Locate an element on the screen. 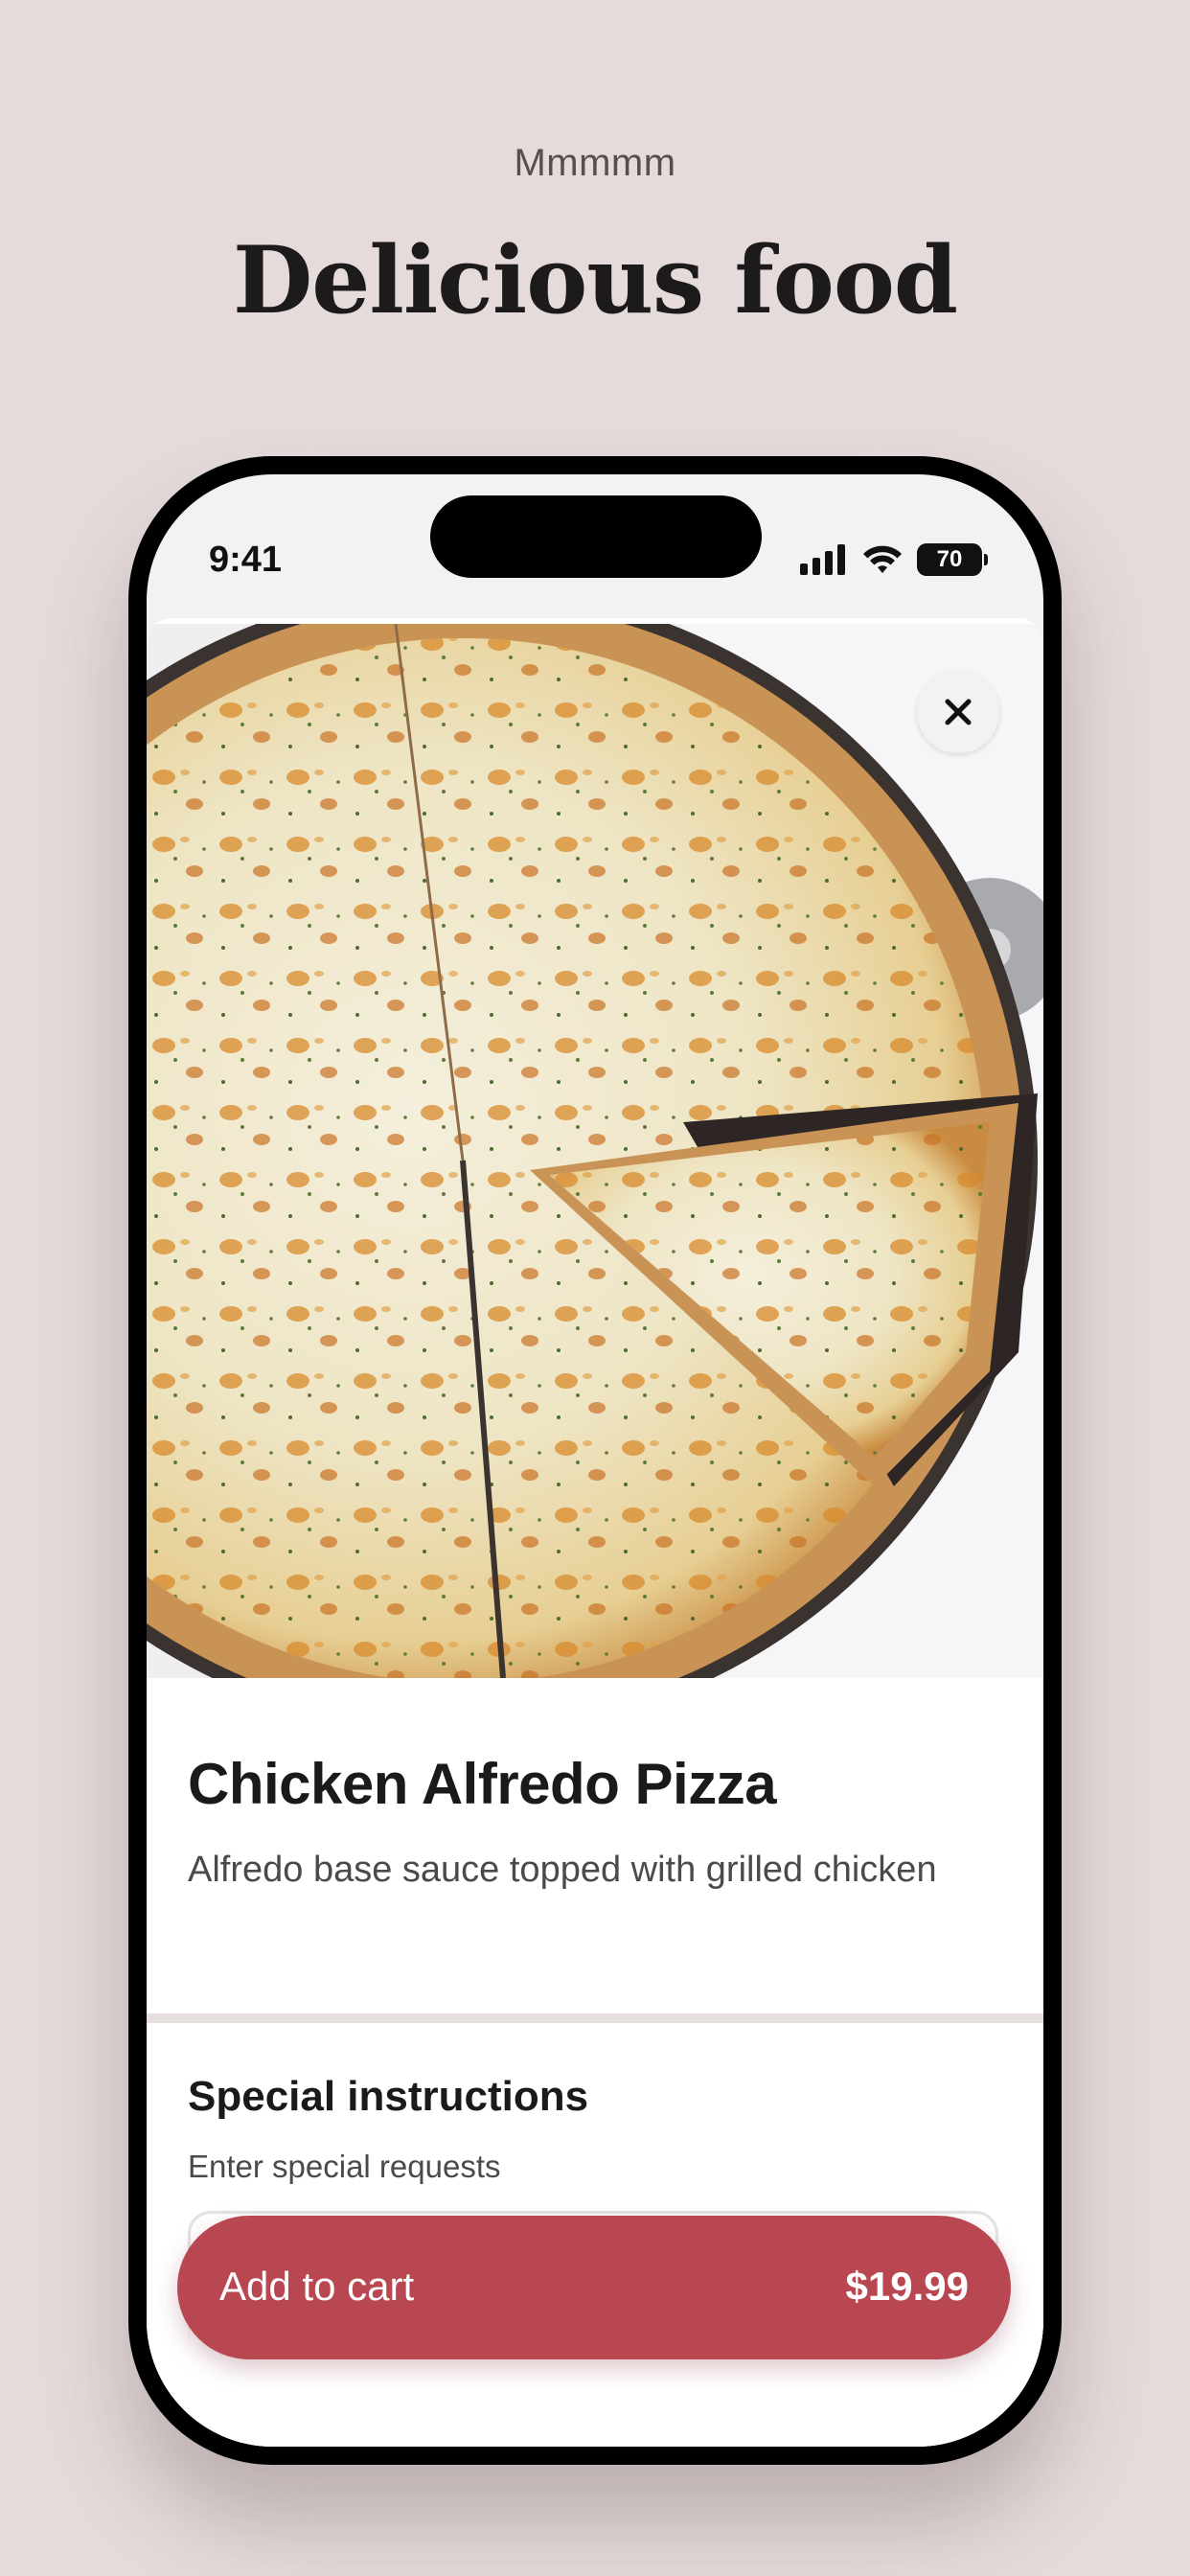  close-button is located at coordinates (958, 712).